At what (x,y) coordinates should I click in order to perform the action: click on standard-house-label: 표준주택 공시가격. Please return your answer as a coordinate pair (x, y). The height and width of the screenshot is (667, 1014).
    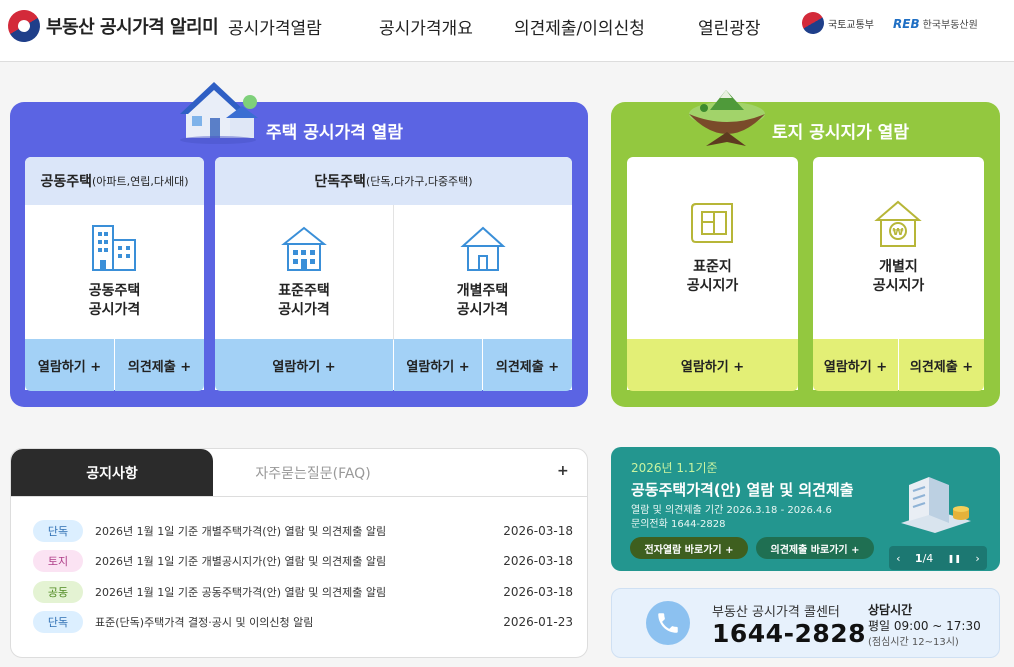
    Looking at the image, I should click on (304, 301).